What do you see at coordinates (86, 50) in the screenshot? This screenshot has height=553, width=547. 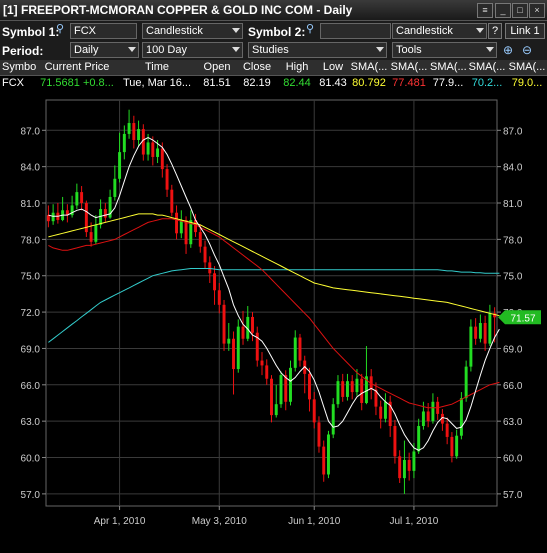 I see `period-value: Daily` at bounding box center [86, 50].